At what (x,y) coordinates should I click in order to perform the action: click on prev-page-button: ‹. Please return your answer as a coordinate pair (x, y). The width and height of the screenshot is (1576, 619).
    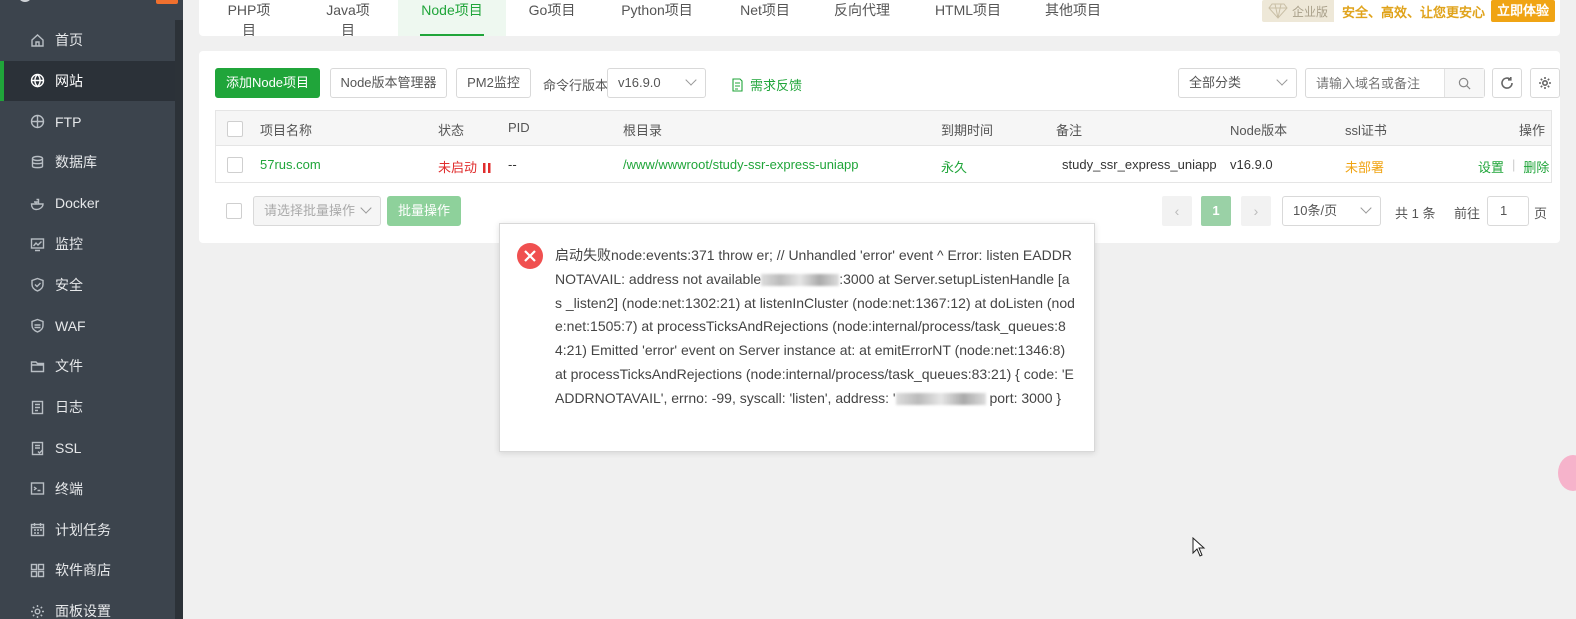
    Looking at the image, I should click on (1177, 211).